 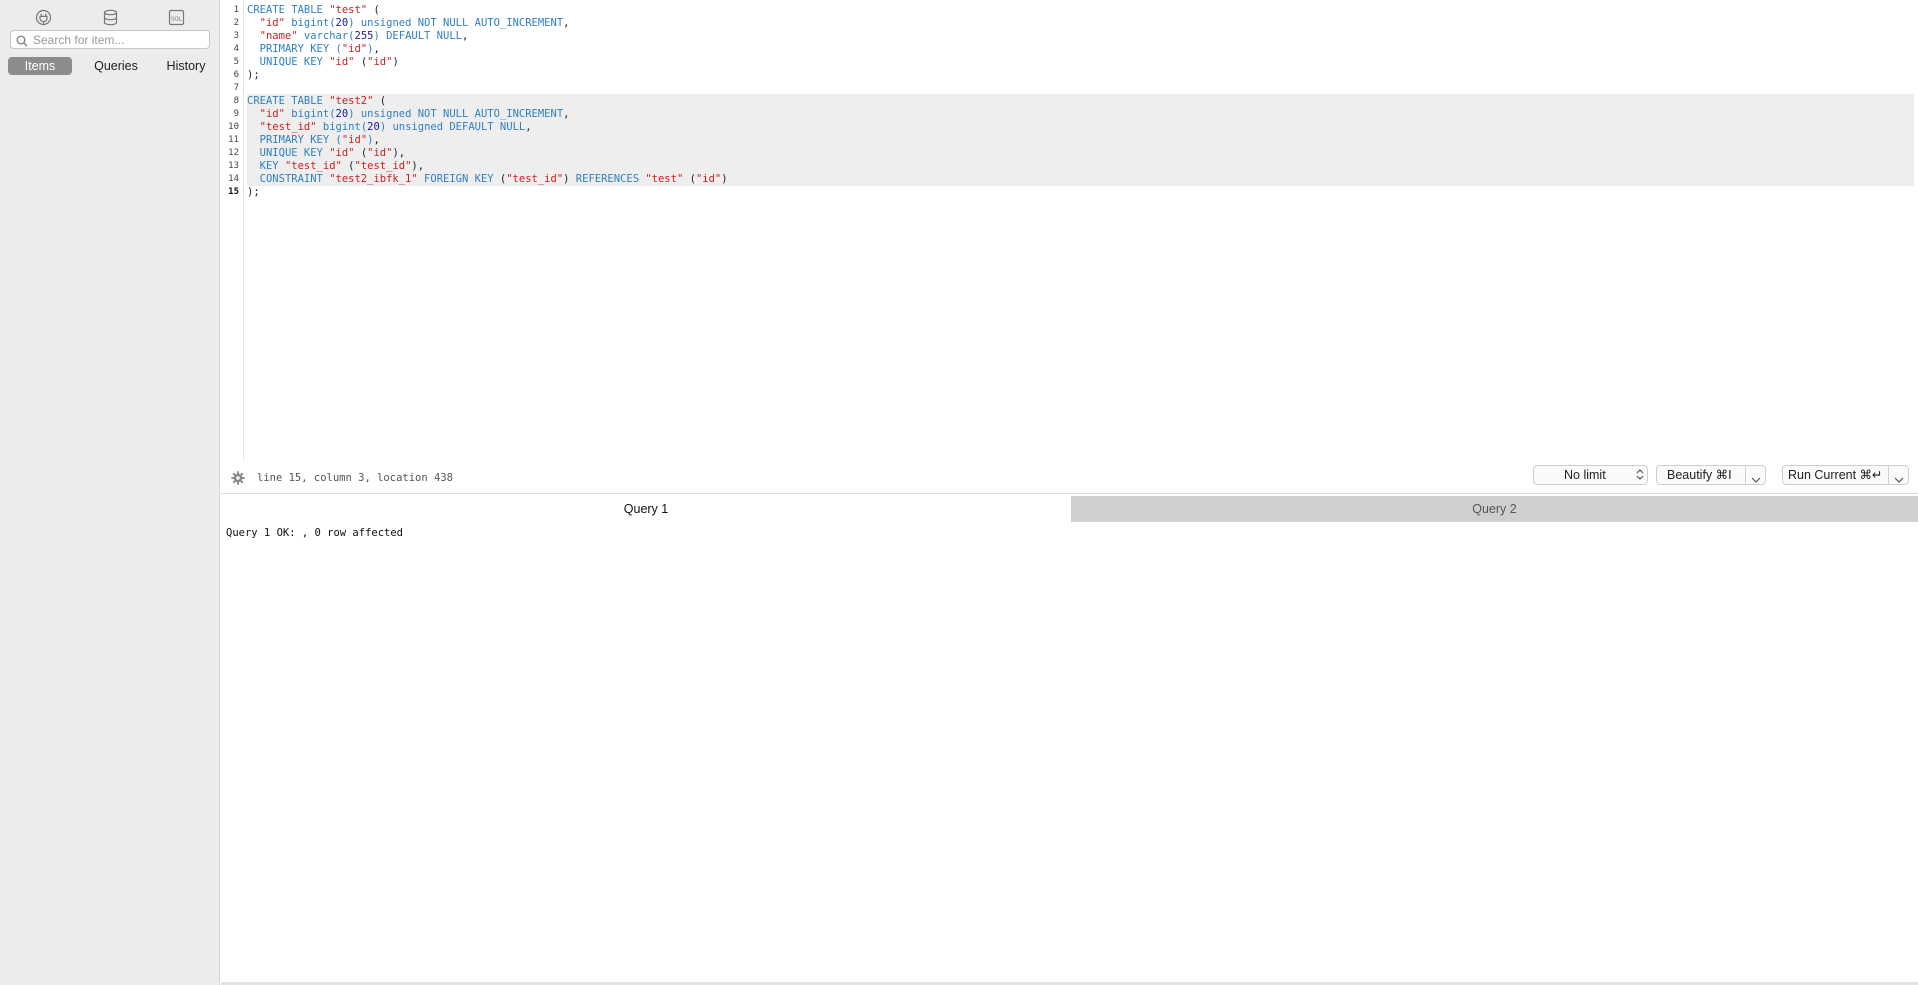 I want to click on gear-icon, so click(x=238, y=480).